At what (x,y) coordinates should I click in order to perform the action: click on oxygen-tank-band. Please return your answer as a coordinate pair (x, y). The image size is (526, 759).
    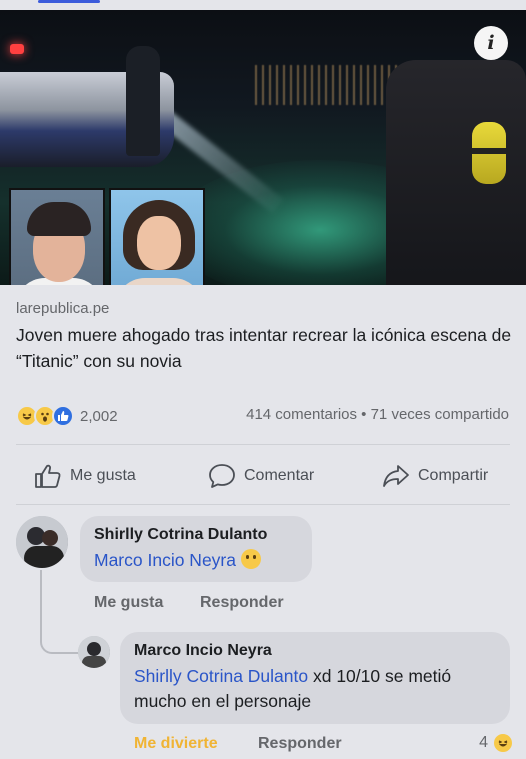
    Looking at the image, I should click on (489, 151).